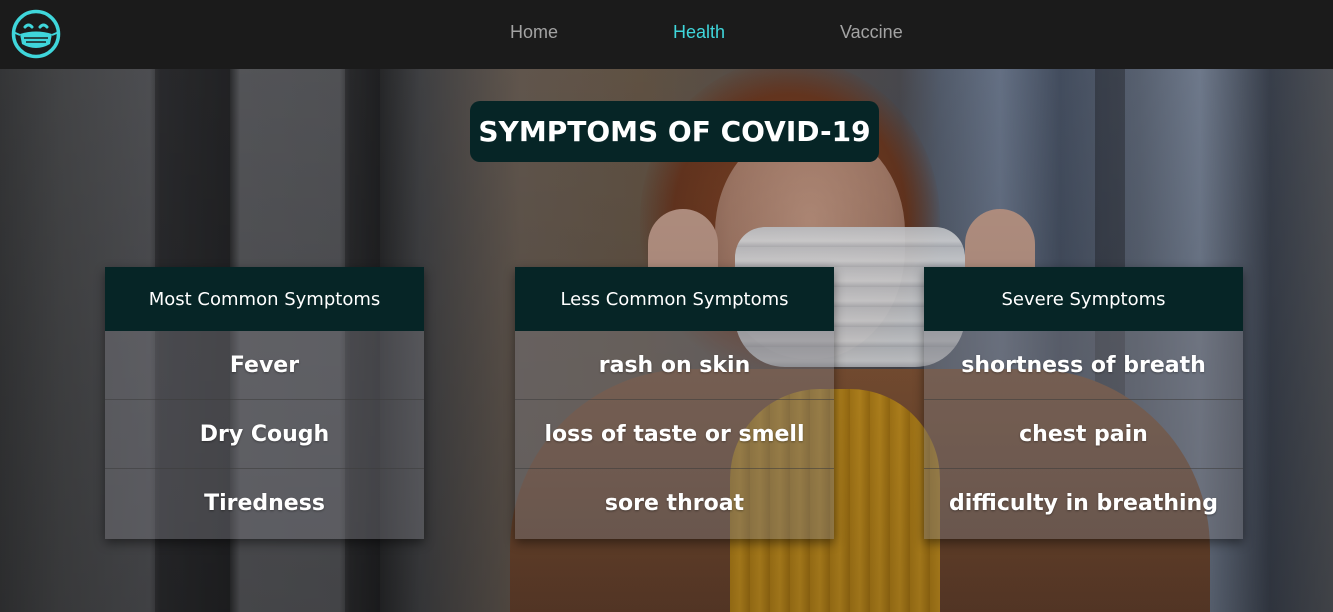  Describe the element at coordinates (871, 32) in the screenshot. I see `nav-link-vaccine: Vaccine` at that location.